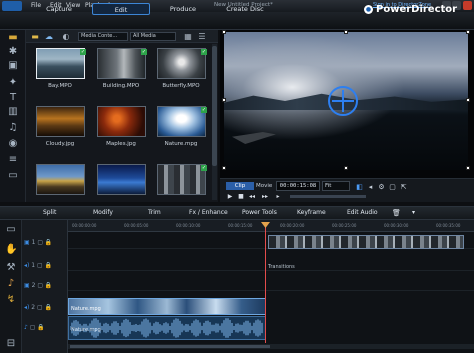  Describe the element at coordinates (208, 212) in the screenshot. I see `fx-enhance-button: Fx / Enhance` at that location.